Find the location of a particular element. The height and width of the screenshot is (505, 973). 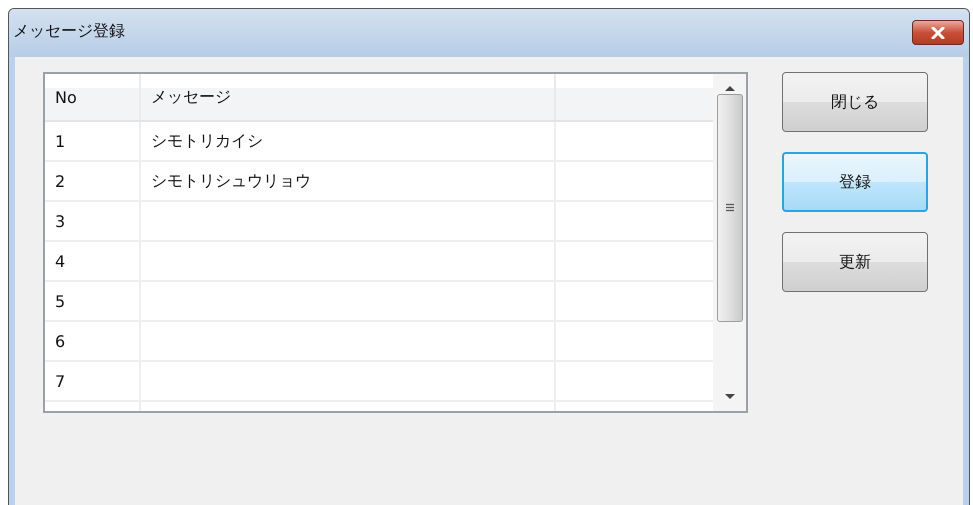

grip-icon is located at coordinates (729, 207).